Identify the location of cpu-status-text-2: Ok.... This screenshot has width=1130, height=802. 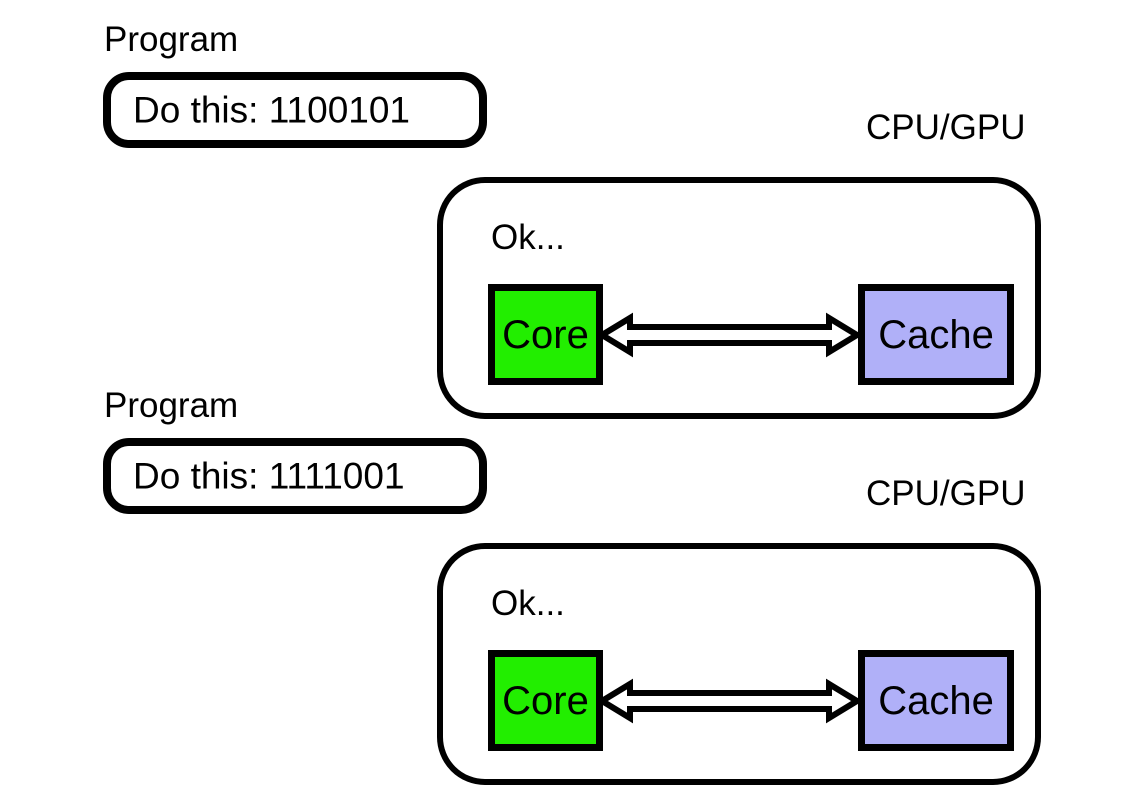
(528, 603).